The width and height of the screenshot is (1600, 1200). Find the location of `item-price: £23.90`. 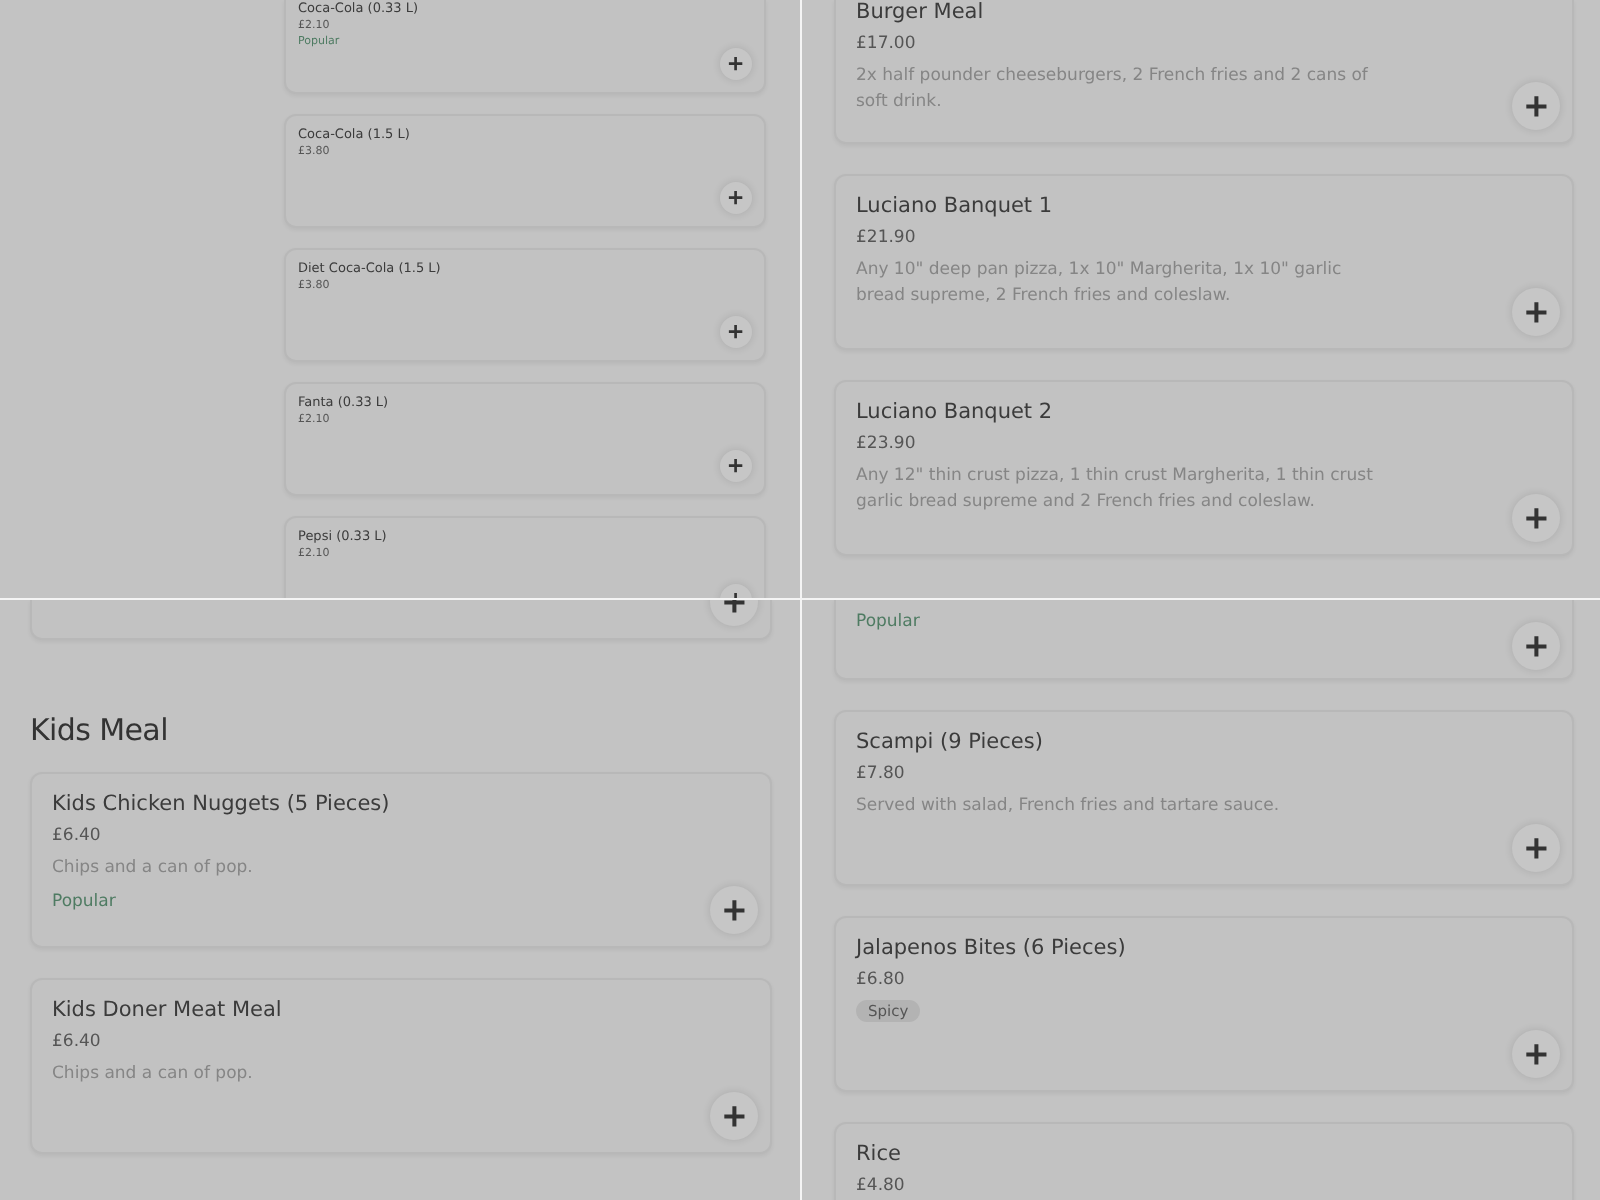

item-price: £23.90 is located at coordinates (887, 444).